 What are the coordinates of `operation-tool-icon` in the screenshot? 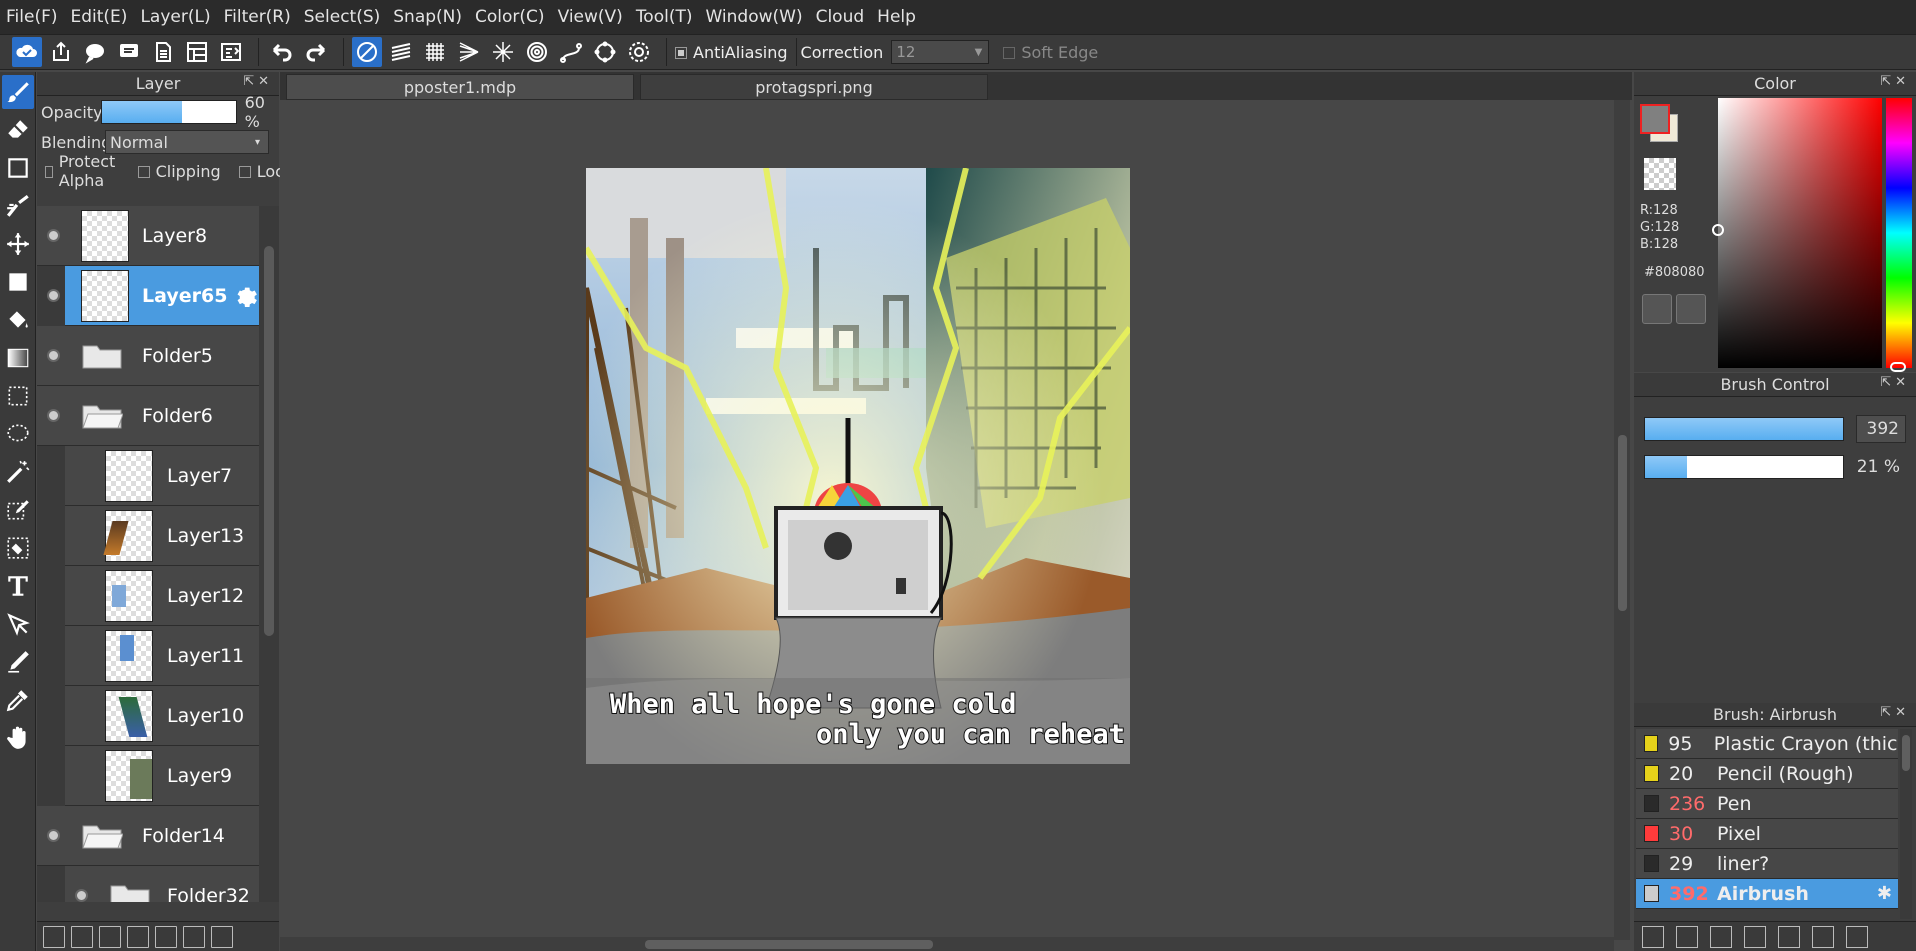 It's located at (18, 624).